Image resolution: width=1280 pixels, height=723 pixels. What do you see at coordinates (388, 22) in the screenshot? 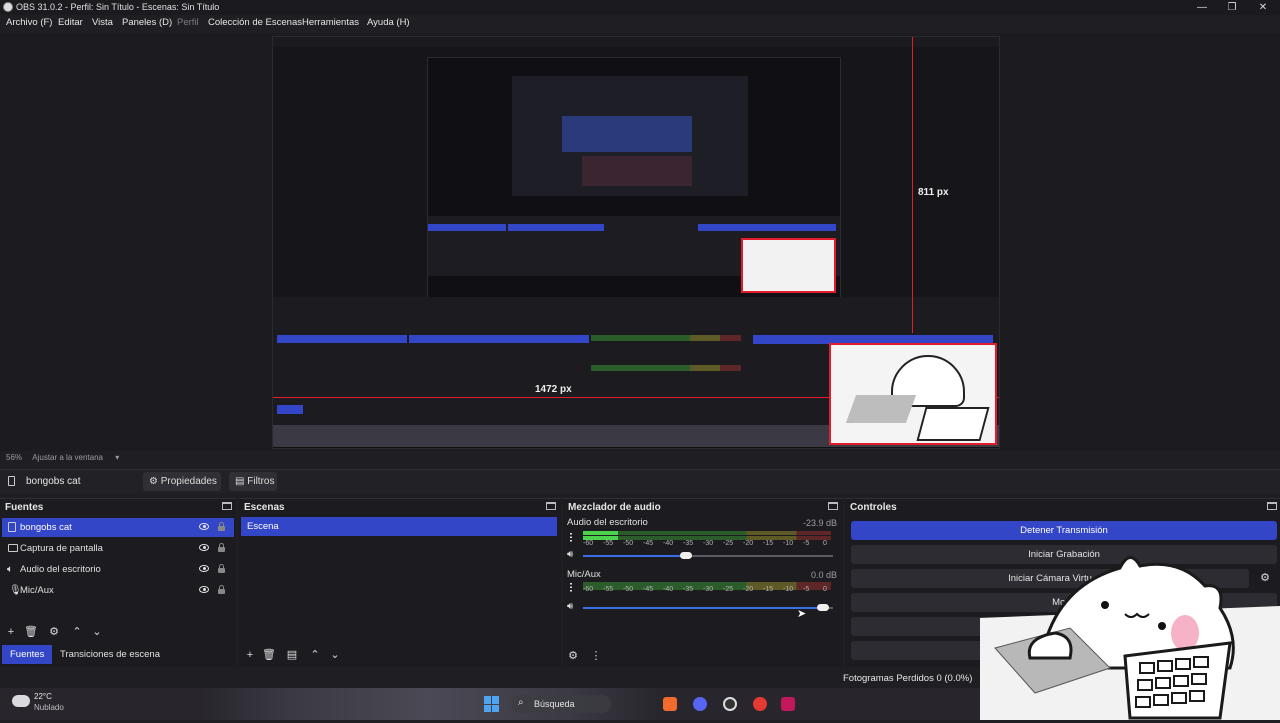
I see `menu-ayuda: Ayuda (H)` at bounding box center [388, 22].